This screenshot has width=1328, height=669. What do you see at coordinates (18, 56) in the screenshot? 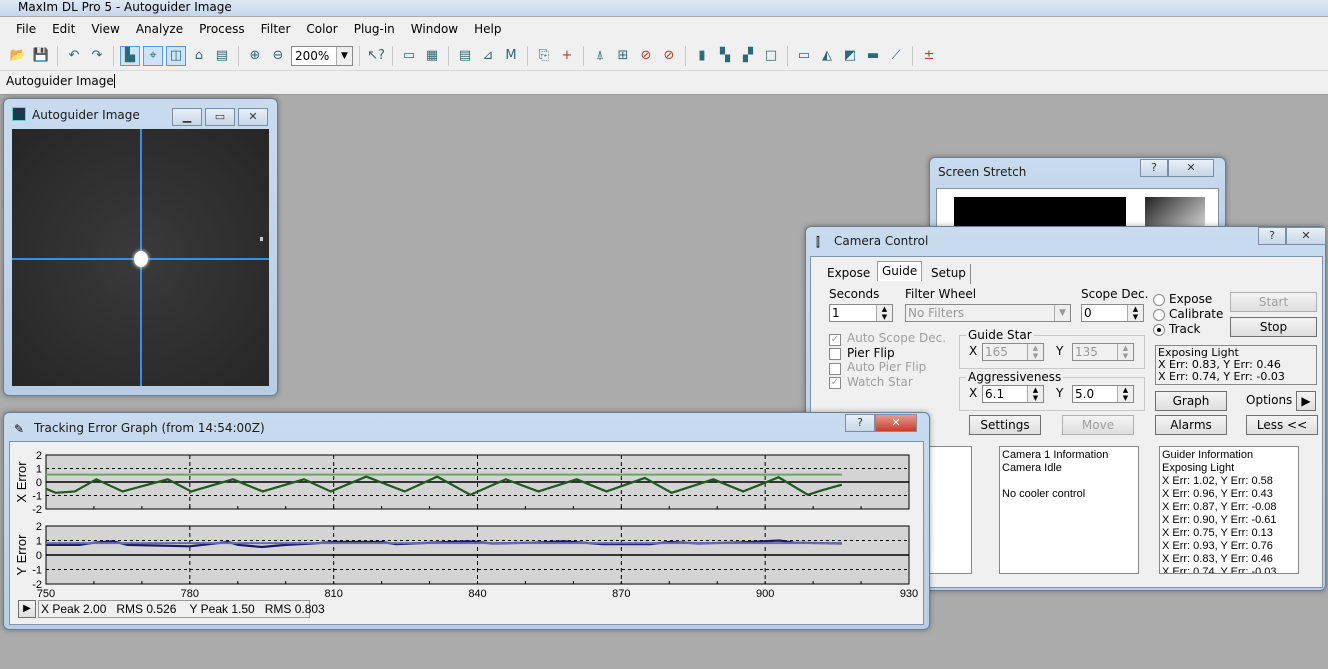
I see `open-icon: 📂` at bounding box center [18, 56].